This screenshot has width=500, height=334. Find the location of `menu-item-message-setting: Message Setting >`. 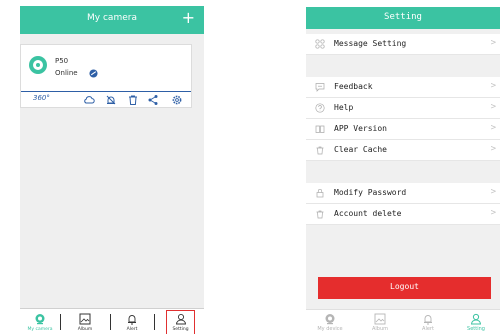

menu-item-message-setting: Message Setting > is located at coordinates (403, 44).